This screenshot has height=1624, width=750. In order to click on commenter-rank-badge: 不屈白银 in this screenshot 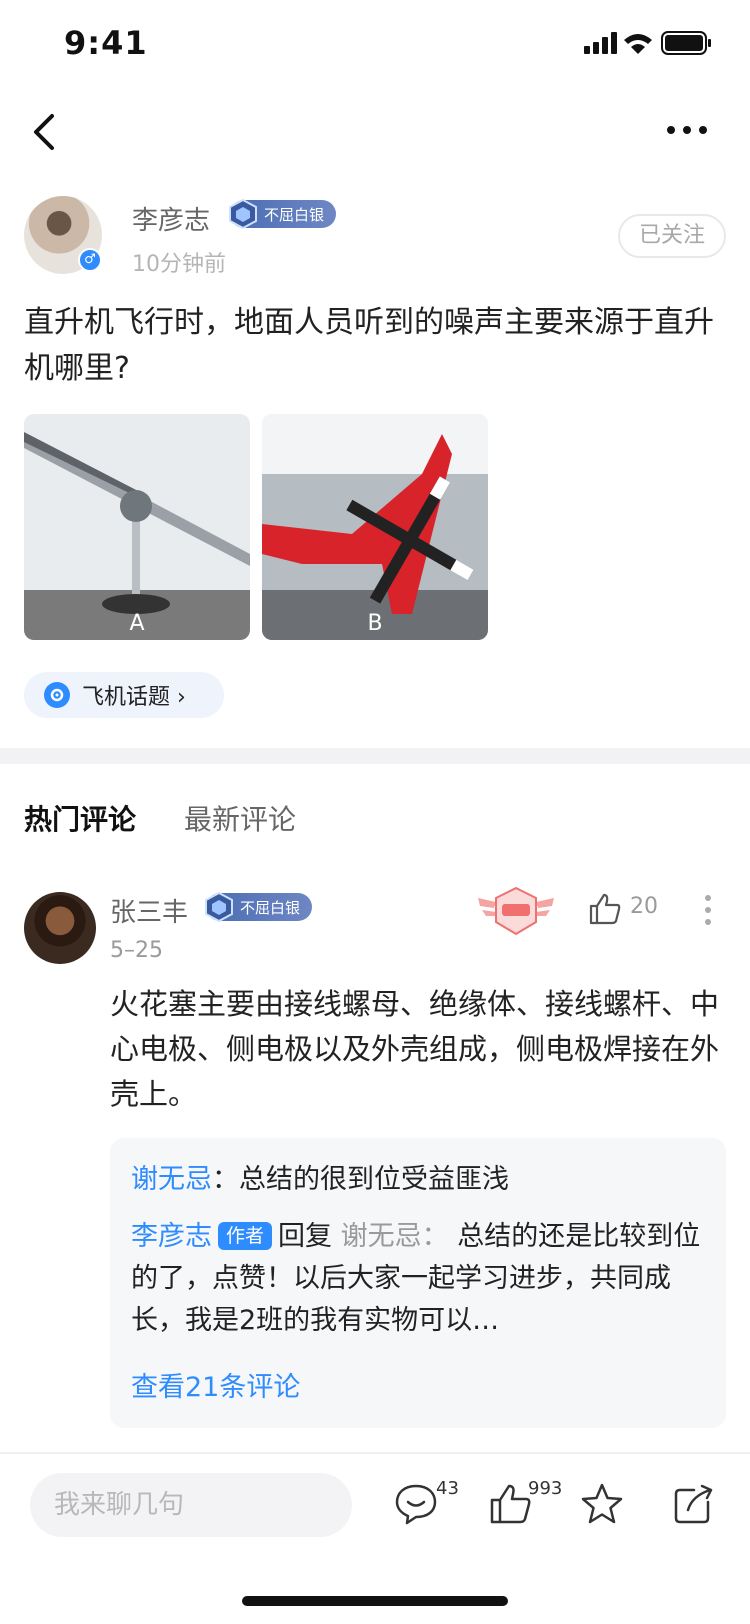, I will do `click(259, 907)`.